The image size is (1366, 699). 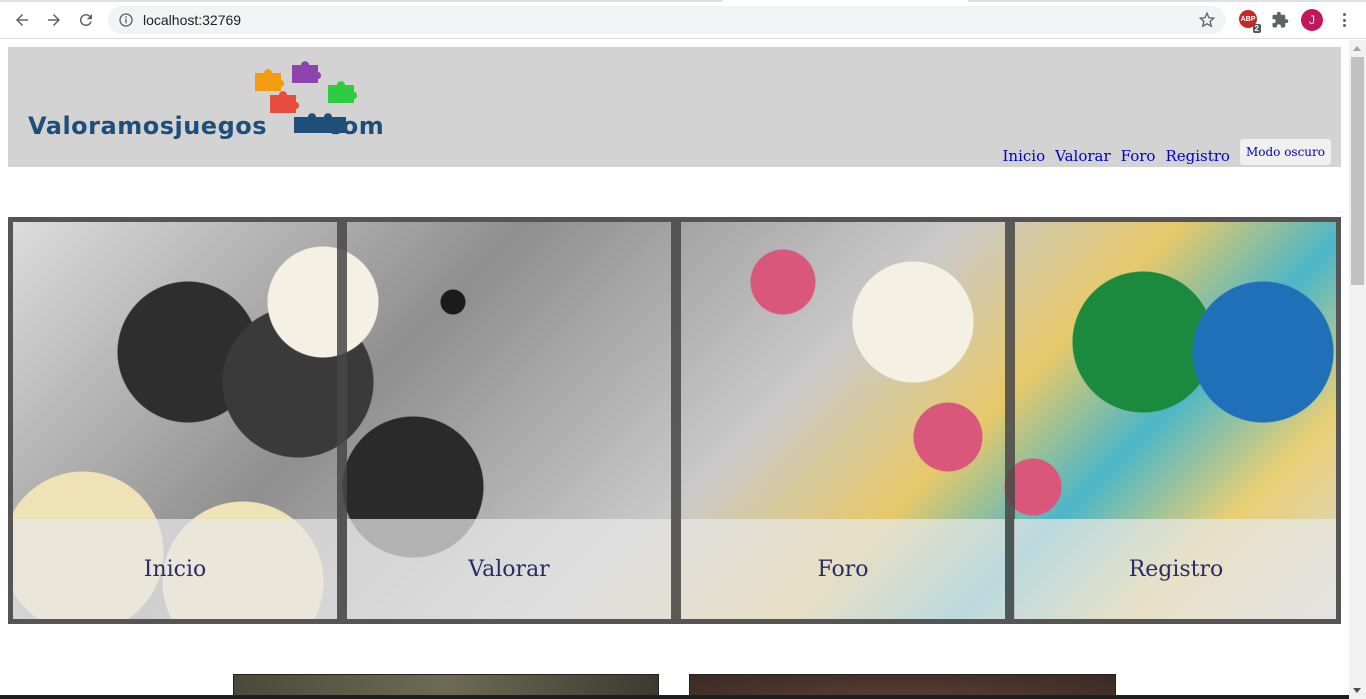 I want to click on scroll-up-icon, so click(x=1357, y=48).